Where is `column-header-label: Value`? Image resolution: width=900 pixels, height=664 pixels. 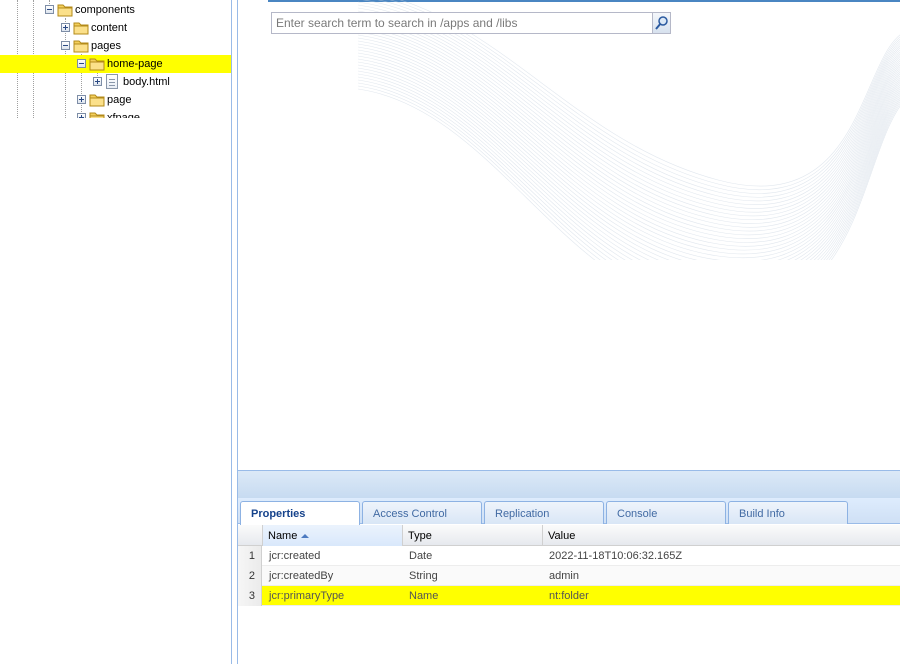
column-header-label: Value is located at coordinates (562, 536).